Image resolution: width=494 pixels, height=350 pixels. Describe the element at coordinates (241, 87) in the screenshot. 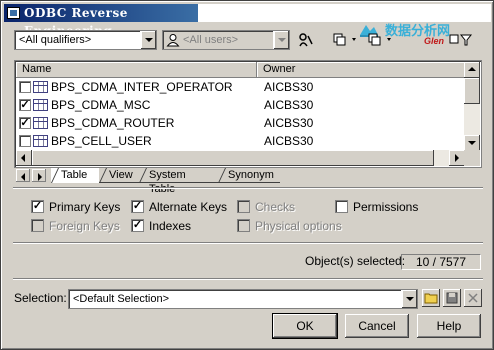

I see `table-row: BPS_CDMA_INTER_OPERATOR AICBS30` at that location.